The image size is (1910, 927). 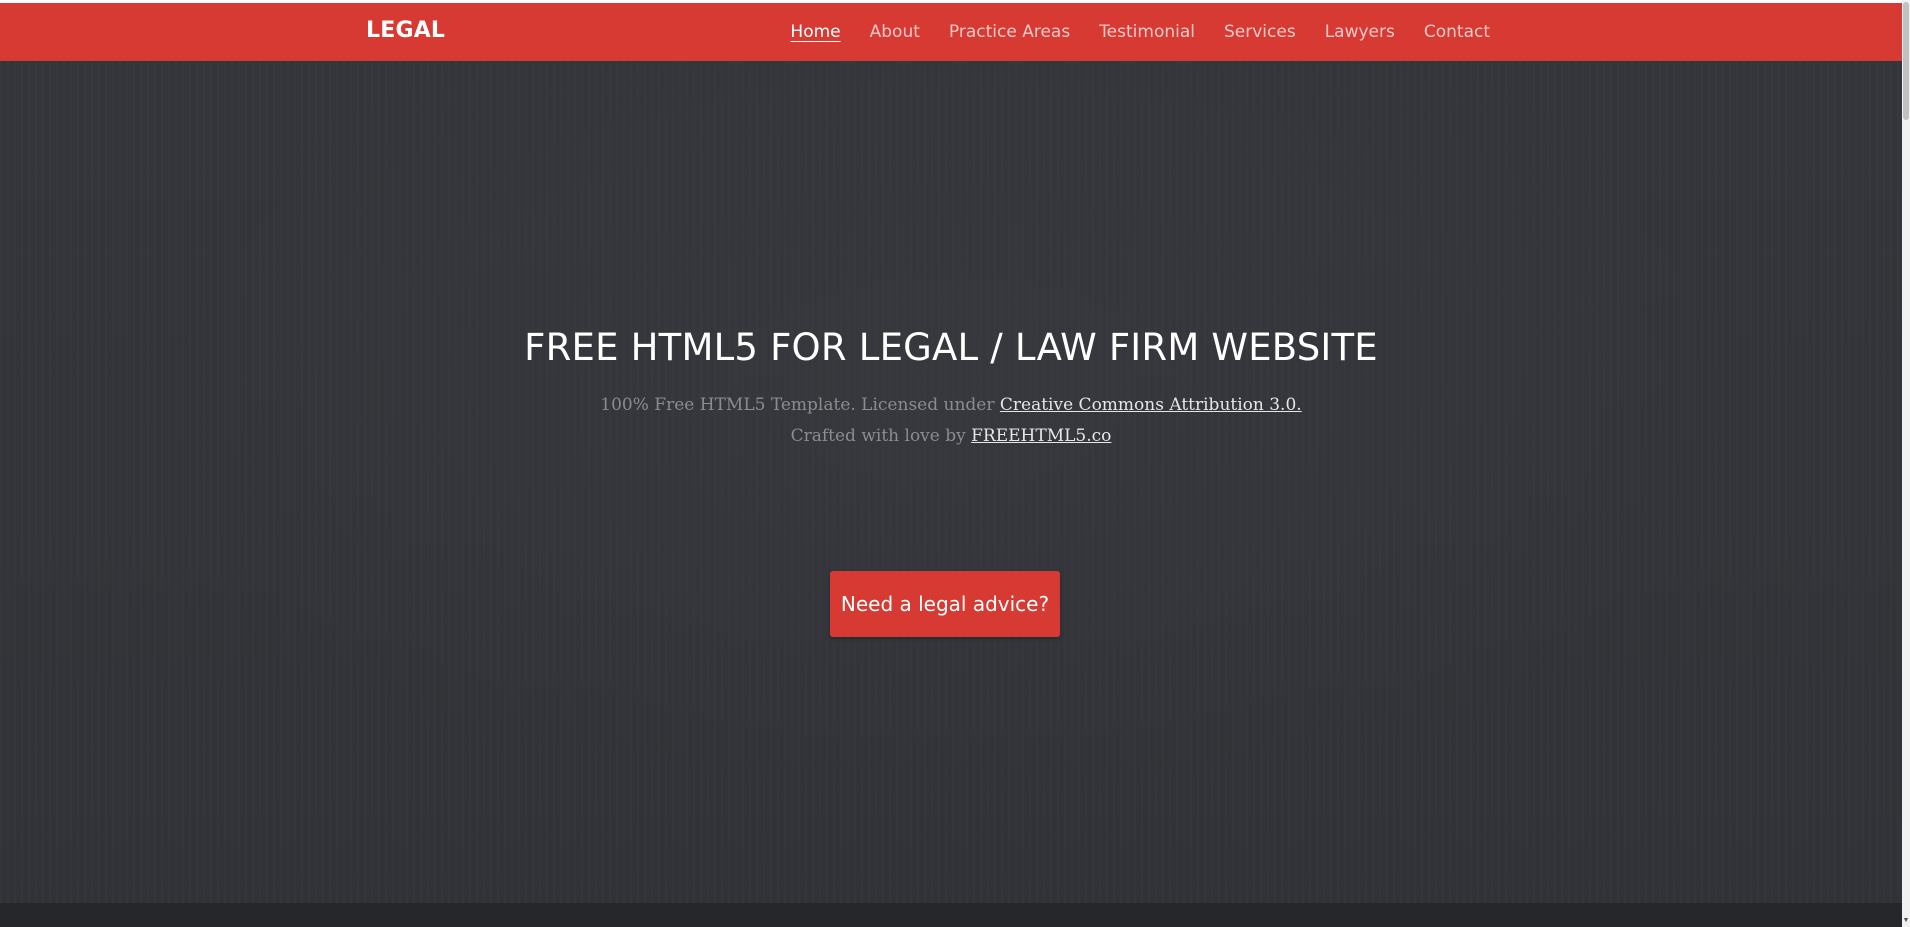 I want to click on nav-item-services: Services, so click(x=1260, y=32).